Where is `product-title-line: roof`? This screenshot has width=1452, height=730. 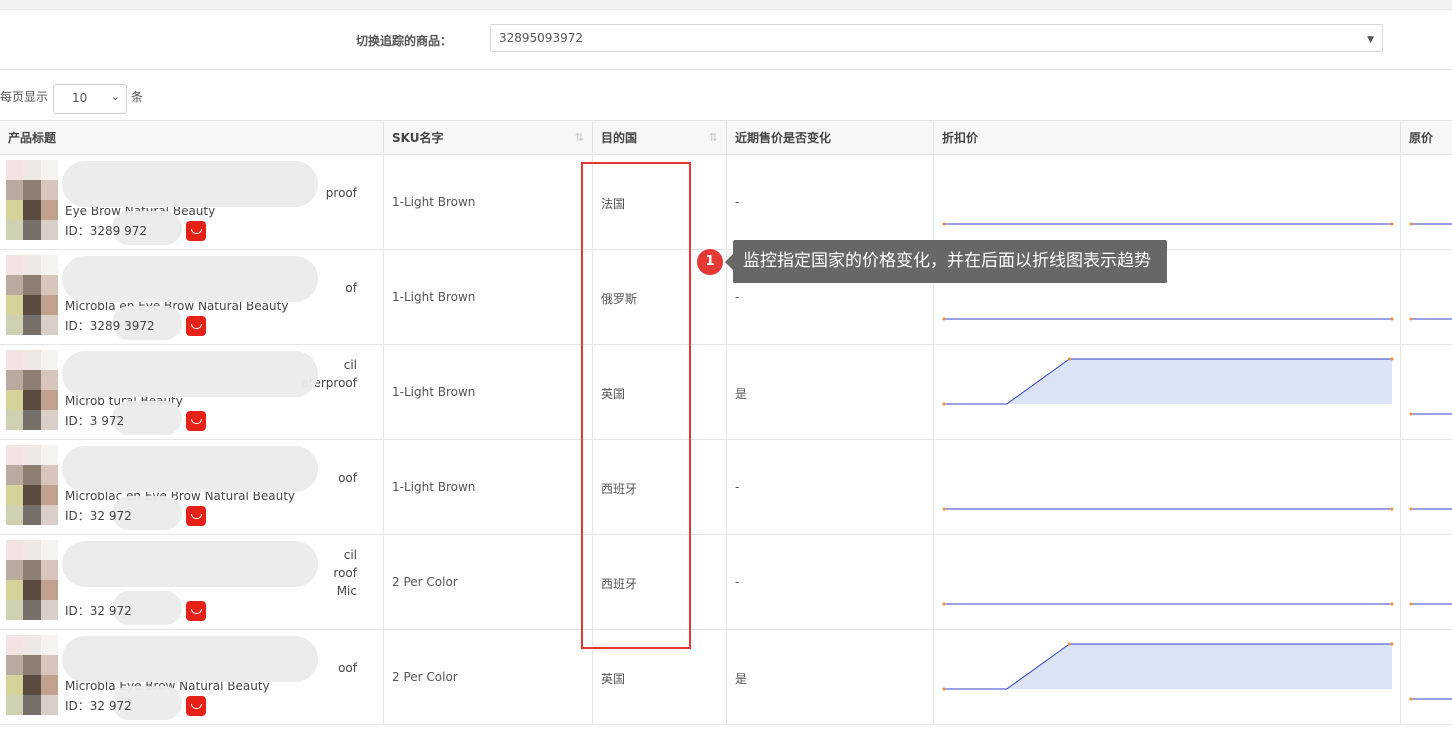
product-title-line: roof is located at coordinates (345, 573).